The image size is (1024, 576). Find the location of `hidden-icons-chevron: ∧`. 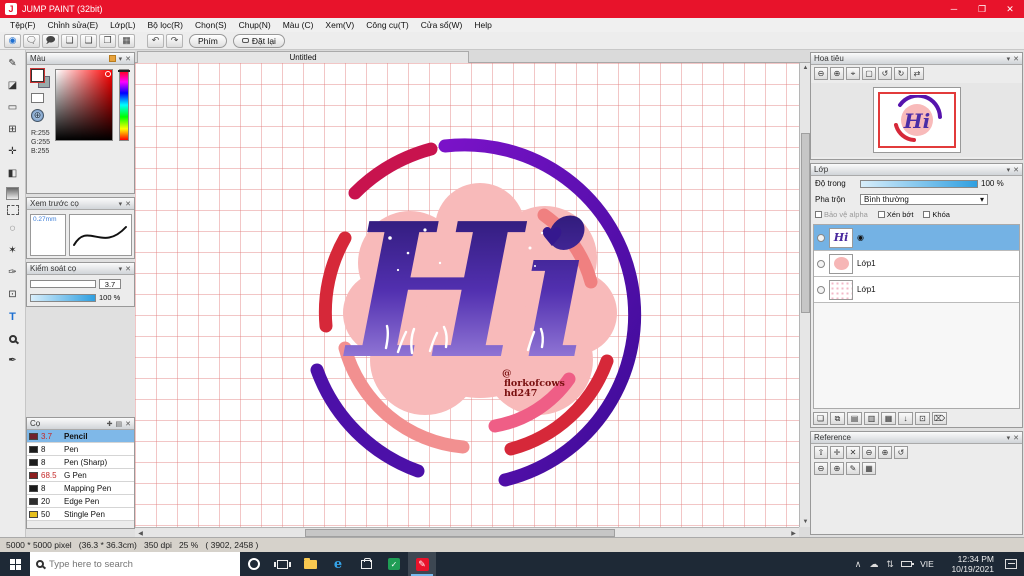

hidden-icons-chevron: ∧ is located at coordinates (858, 564).